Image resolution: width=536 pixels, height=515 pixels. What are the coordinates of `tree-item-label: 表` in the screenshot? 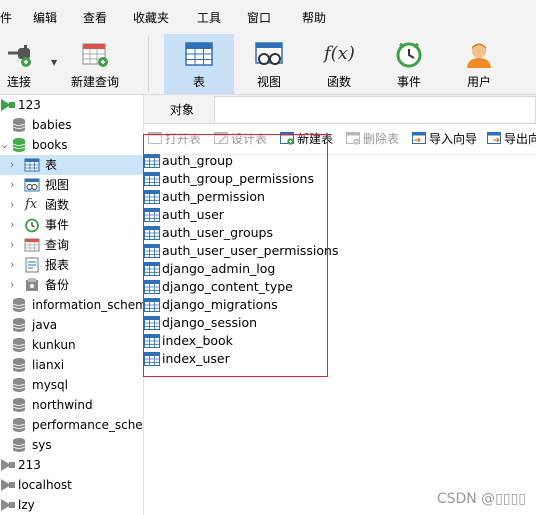 It's located at (51, 165).